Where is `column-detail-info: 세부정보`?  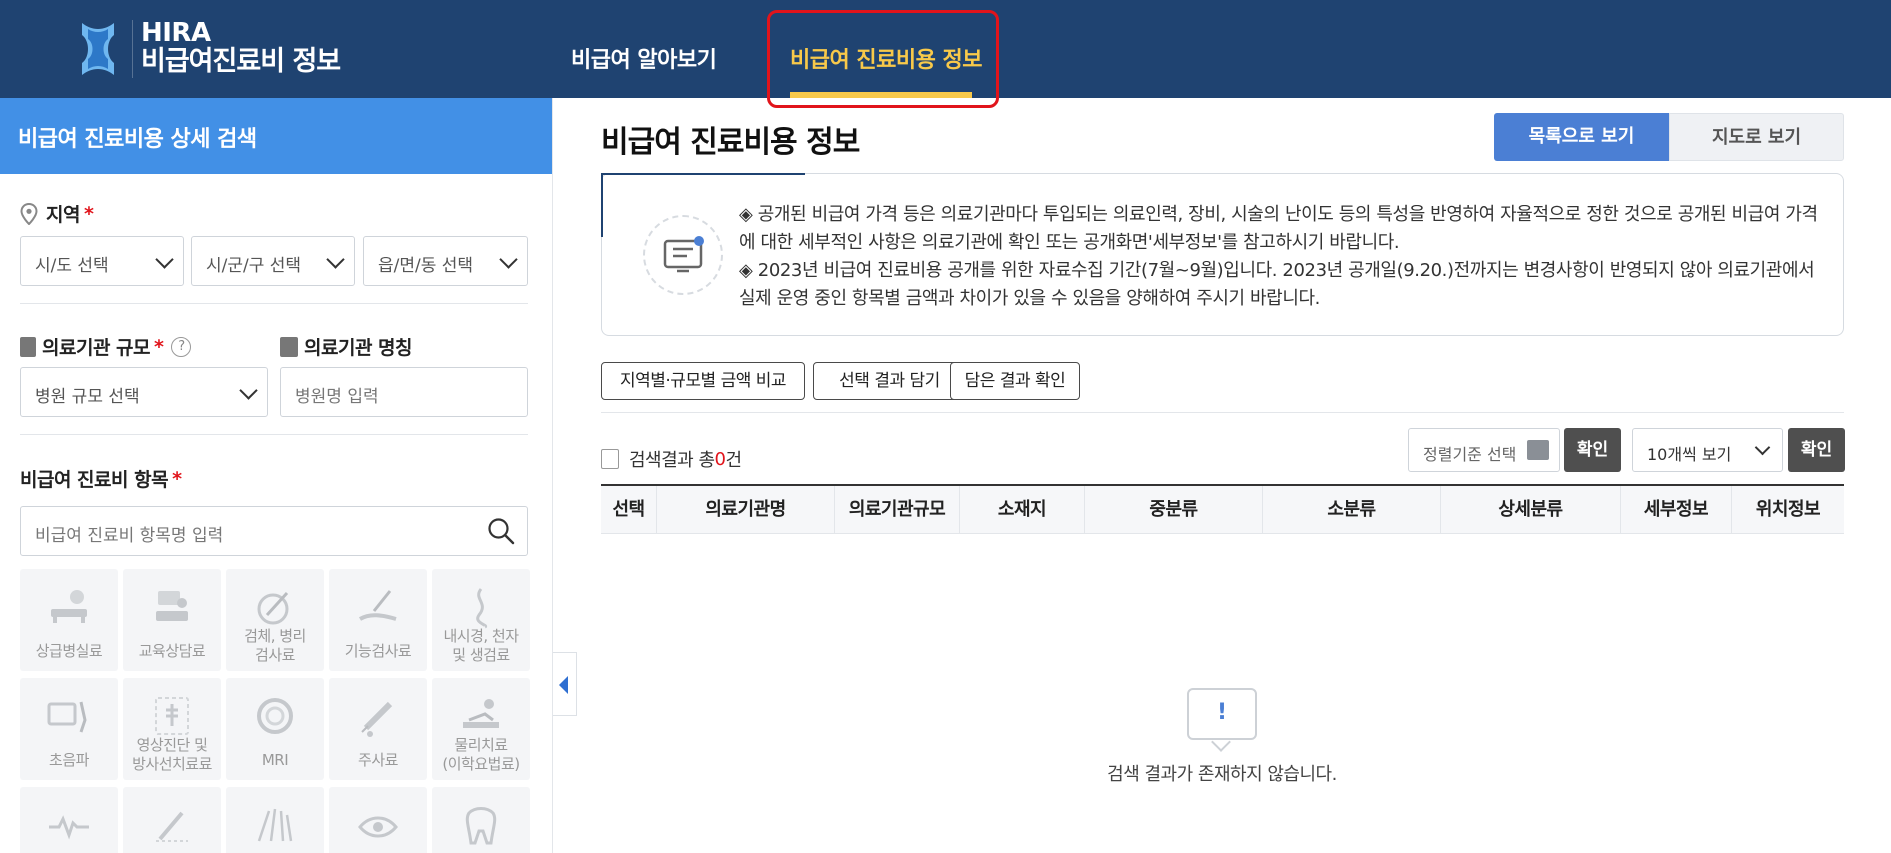
column-detail-info: 세부정보 is located at coordinates (1676, 510).